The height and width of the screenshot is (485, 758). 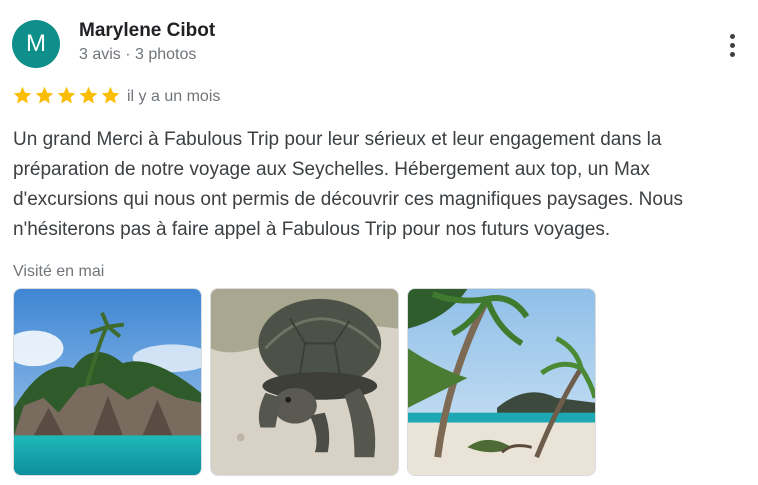 What do you see at coordinates (59, 271) in the screenshot?
I see `visited-label: Visité en mai` at bounding box center [59, 271].